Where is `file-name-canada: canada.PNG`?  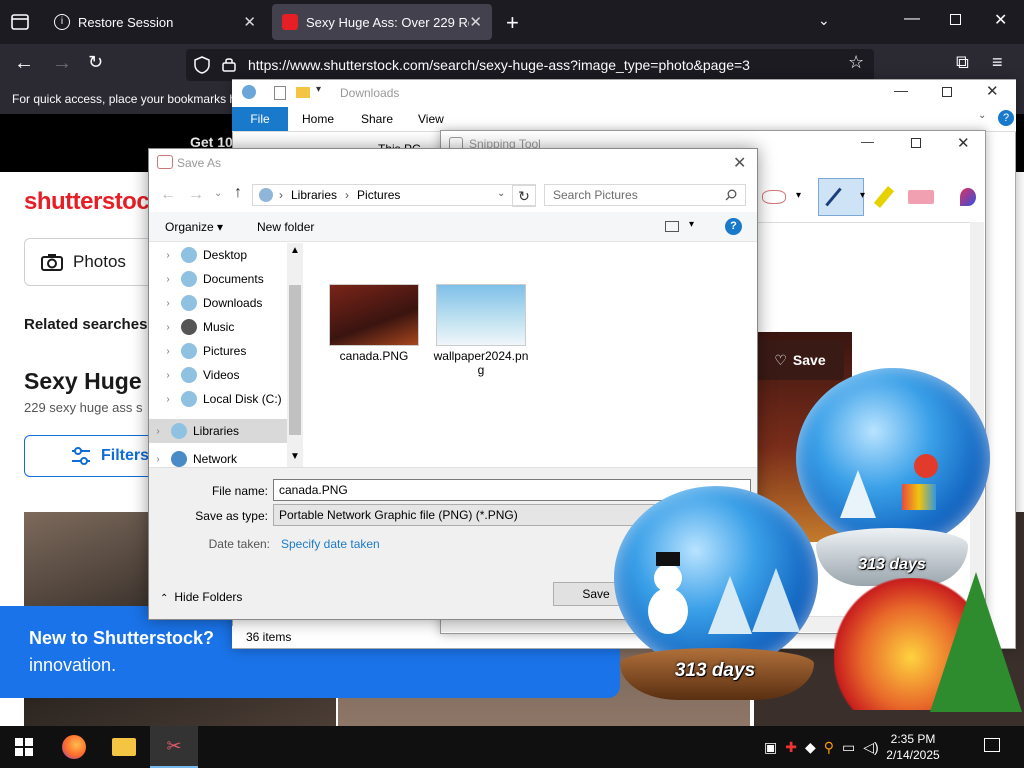 file-name-canada: canada.PNG is located at coordinates (374, 356).